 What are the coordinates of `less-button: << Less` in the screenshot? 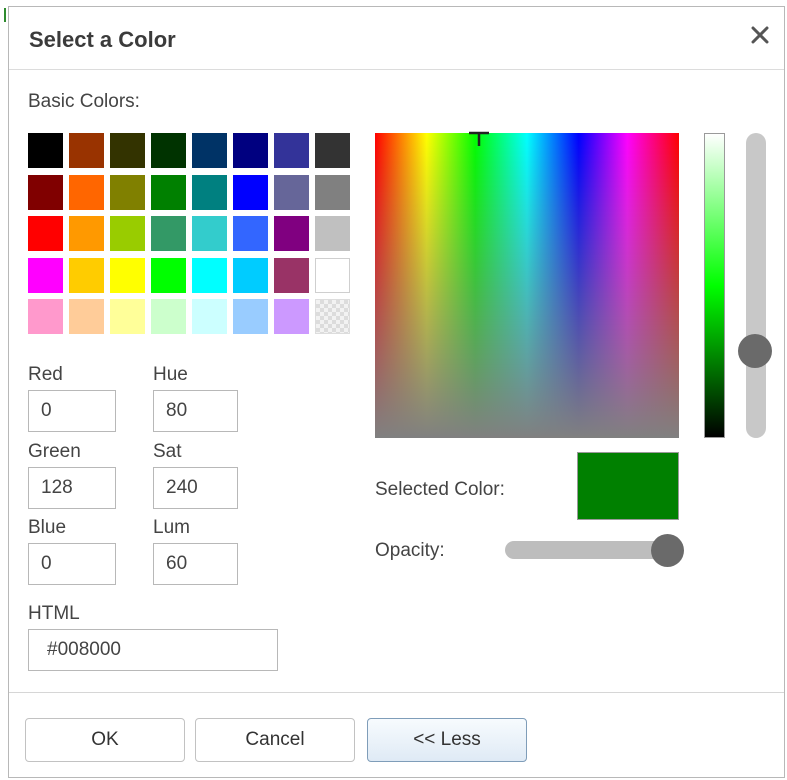 It's located at (447, 740).